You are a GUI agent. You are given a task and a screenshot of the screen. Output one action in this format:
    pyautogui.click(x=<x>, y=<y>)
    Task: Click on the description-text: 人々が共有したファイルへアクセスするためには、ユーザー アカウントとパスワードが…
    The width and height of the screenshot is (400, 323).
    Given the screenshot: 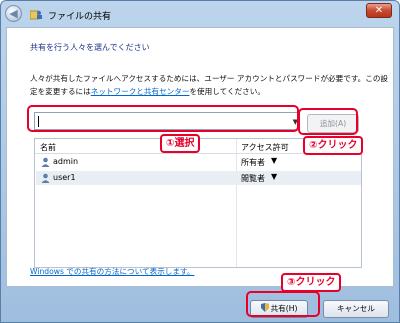 What is the action you would take?
    pyautogui.click(x=210, y=85)
    